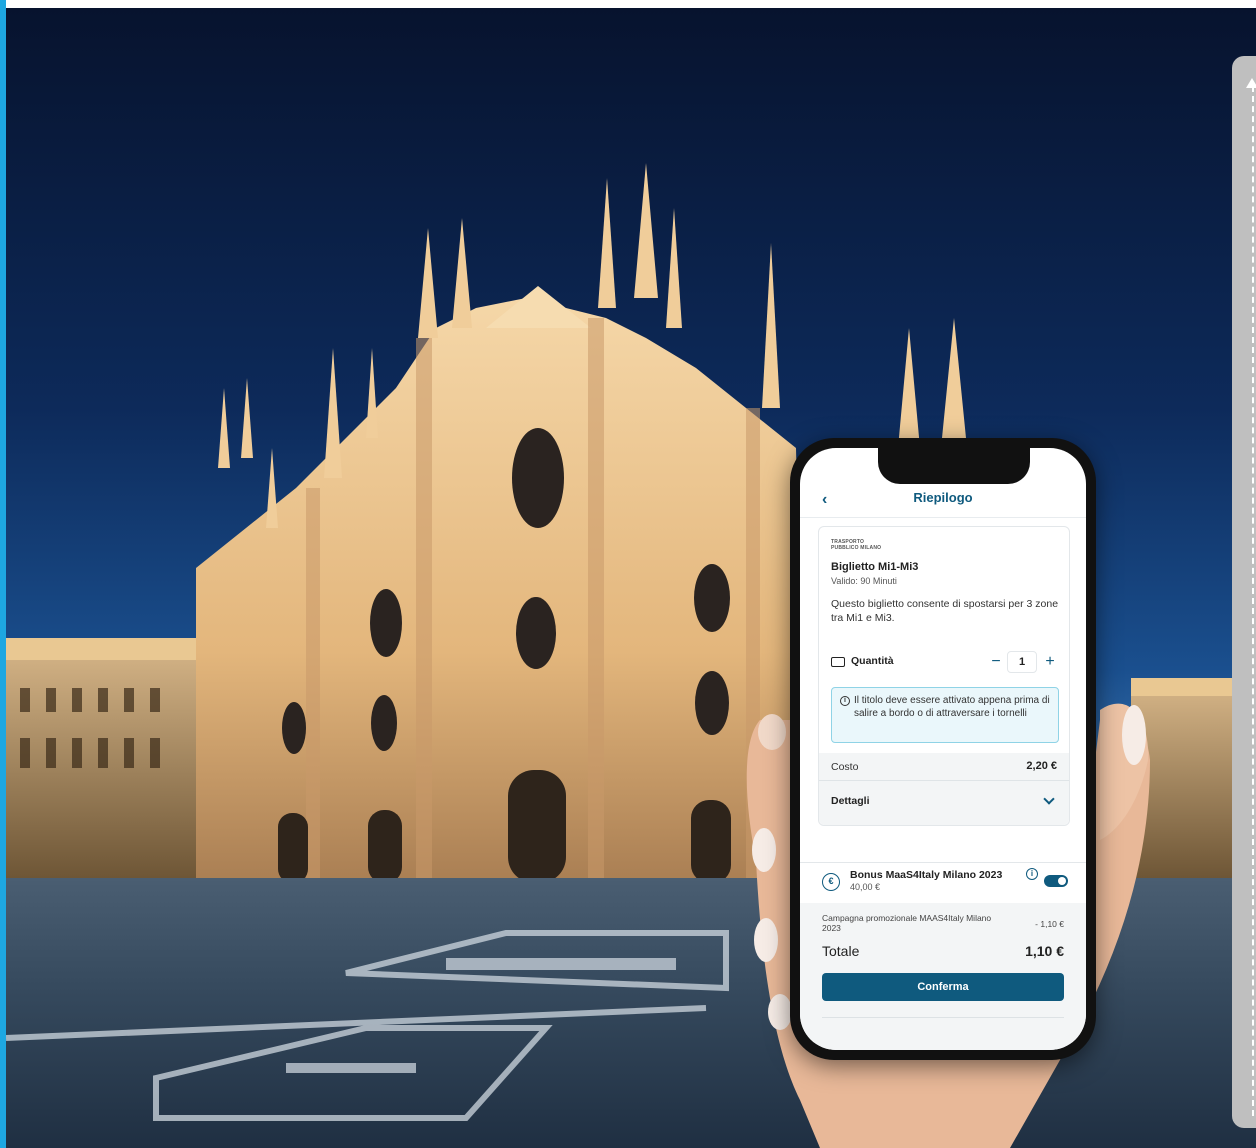  Describe the element at coordinates (850, 801) in the screenshot. I see `details-label: Dettagli` at that location.